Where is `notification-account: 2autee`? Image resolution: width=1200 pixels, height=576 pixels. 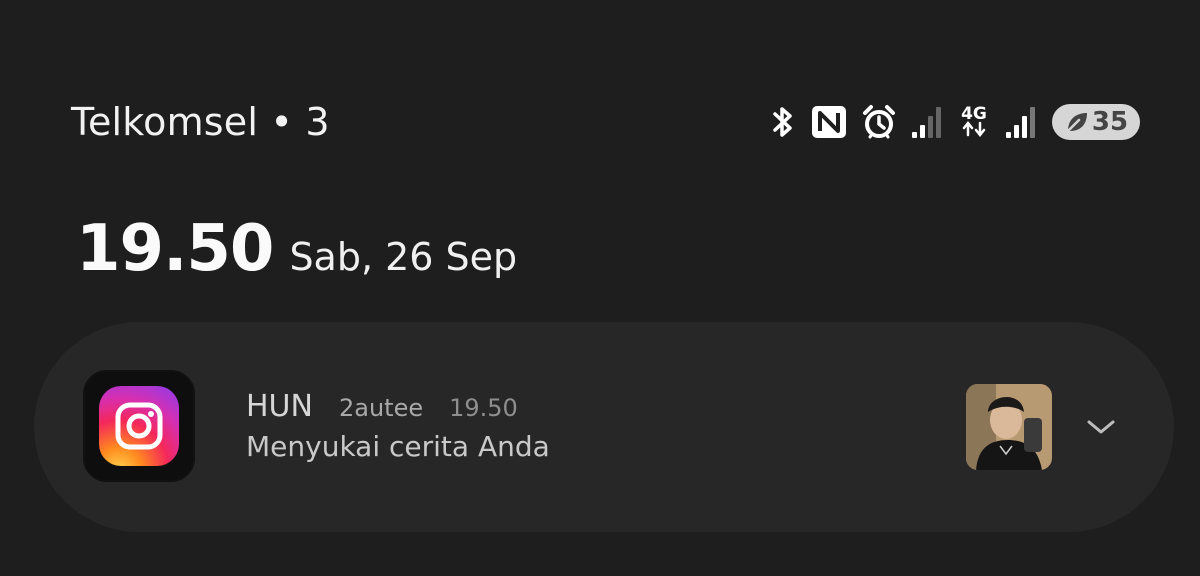
notification-account: 2autee is located at coordinates (381, 408).